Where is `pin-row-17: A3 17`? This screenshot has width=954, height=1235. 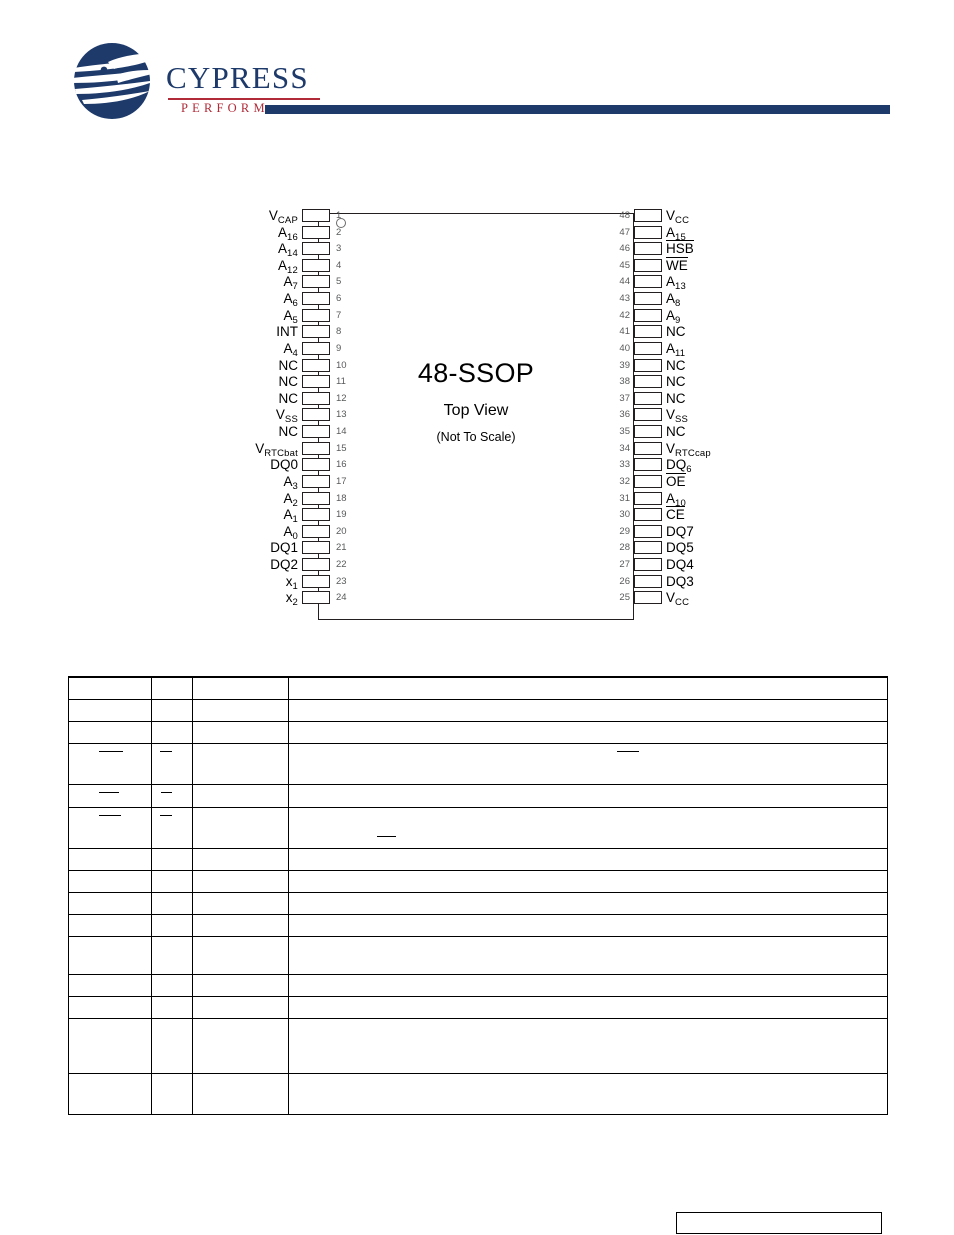 pin-row-17: A3 17 is located at coordinates (292, 483).